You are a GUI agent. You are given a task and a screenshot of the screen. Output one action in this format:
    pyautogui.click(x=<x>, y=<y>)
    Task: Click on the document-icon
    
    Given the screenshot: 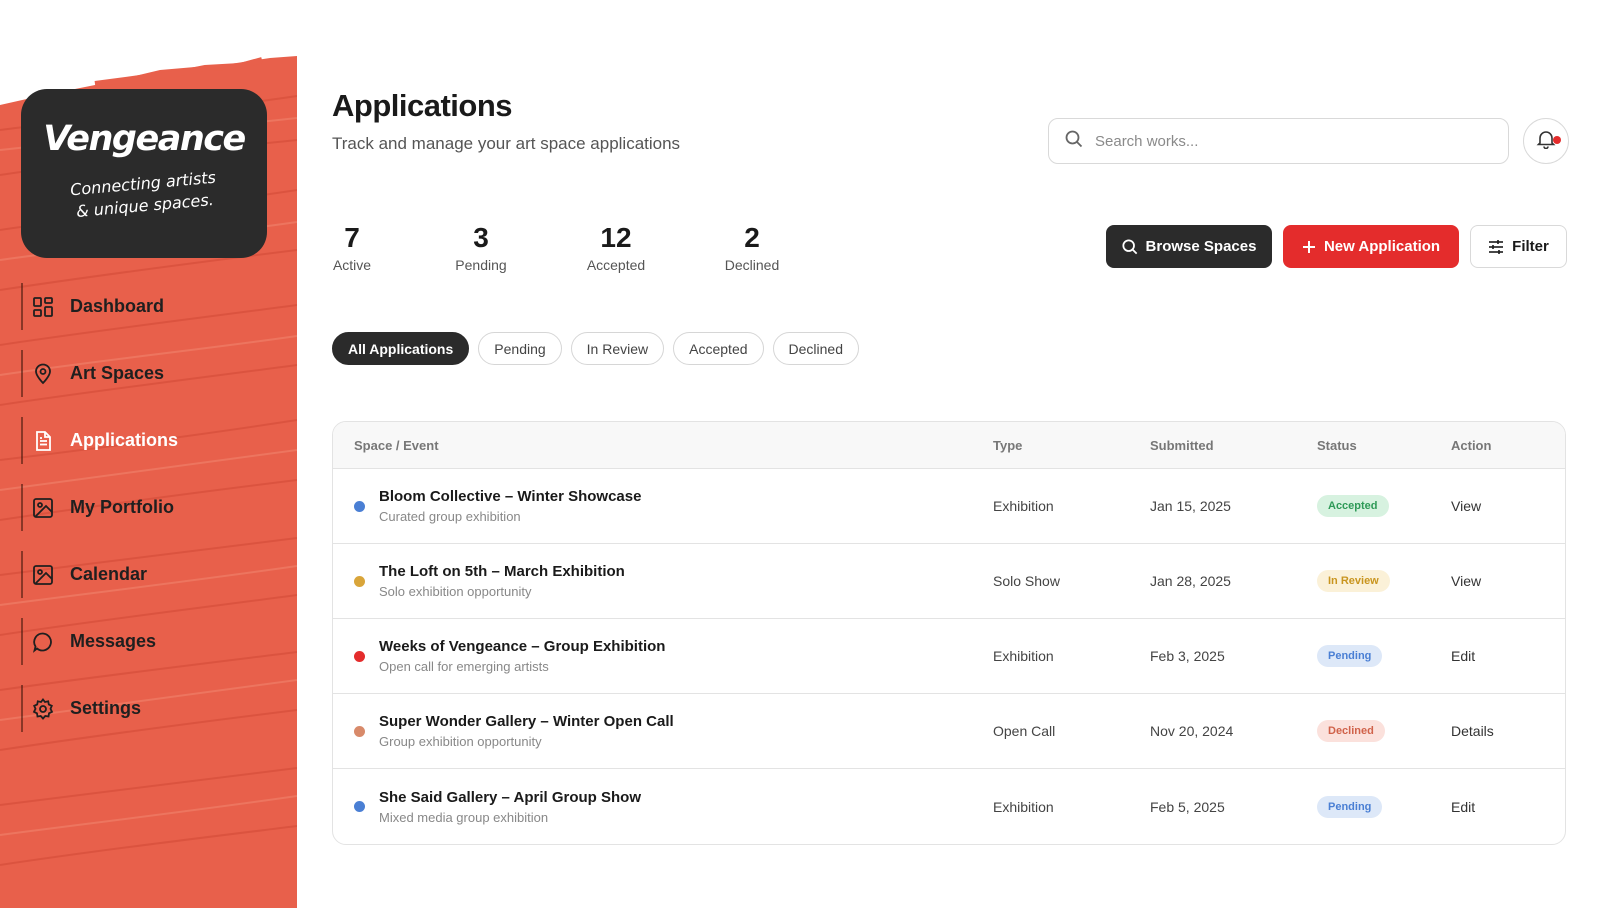 What is the action you would take?
    pyautogui.click(x=43, y=441)
    